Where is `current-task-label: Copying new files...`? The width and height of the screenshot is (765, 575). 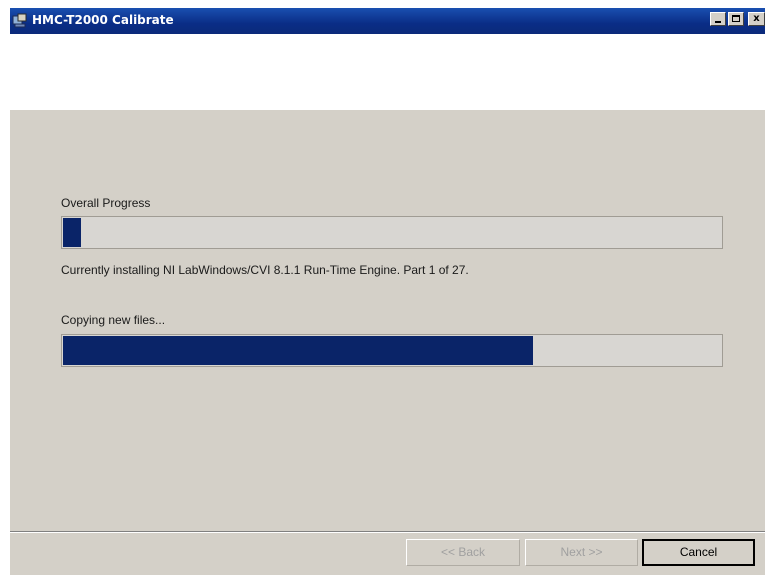
current-task-label: Copying new files... is located at coordinates (113, 320).